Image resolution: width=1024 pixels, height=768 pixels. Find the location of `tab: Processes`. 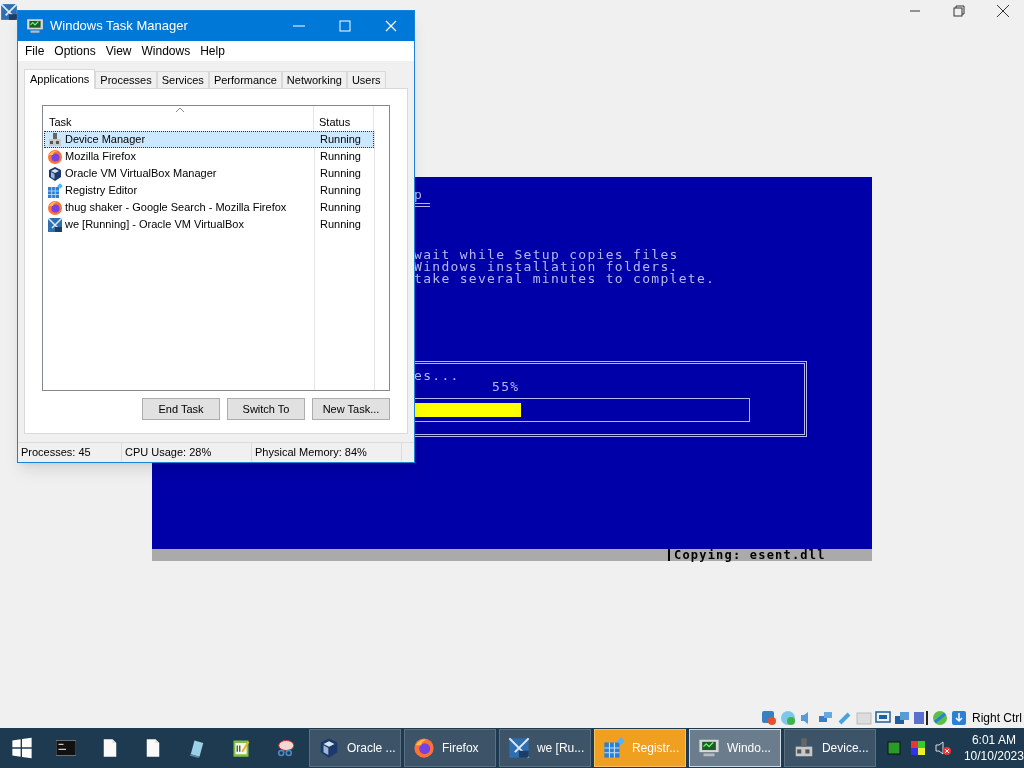

tab: Processes is located at coordinates (126, 79).